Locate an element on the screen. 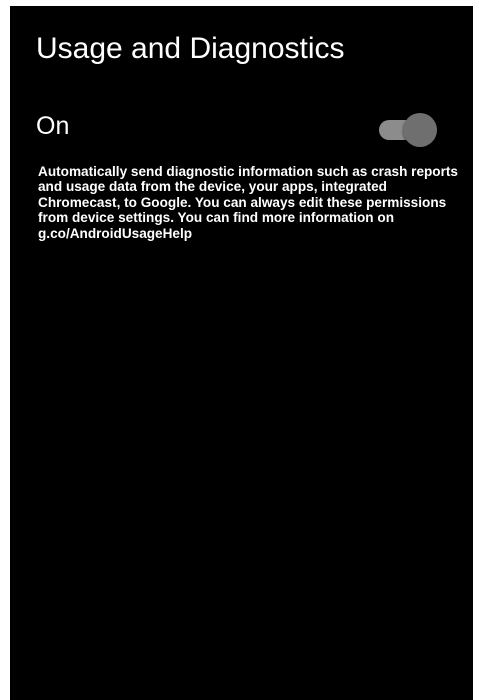 The image size is (479, 700). page-title: Usage and Diagnostics is located at coordinates (190, 48).